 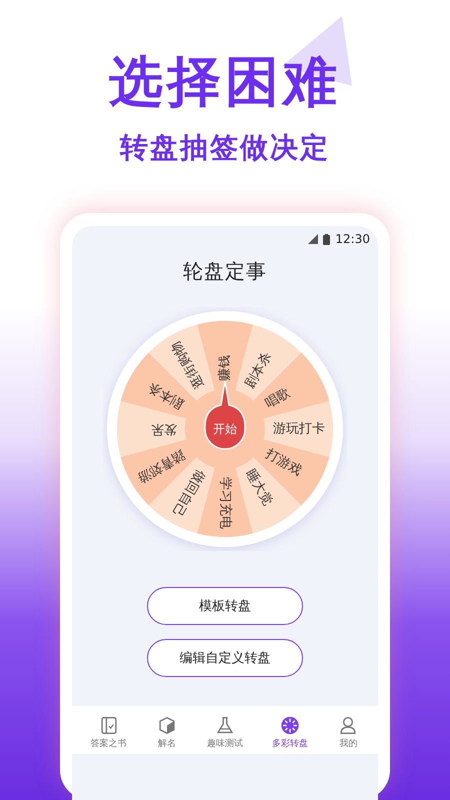 What do you see at coordinates (225, 368) in the screenshot?
I see `segment-label: 赚钱` at bounding box center [225, 368].